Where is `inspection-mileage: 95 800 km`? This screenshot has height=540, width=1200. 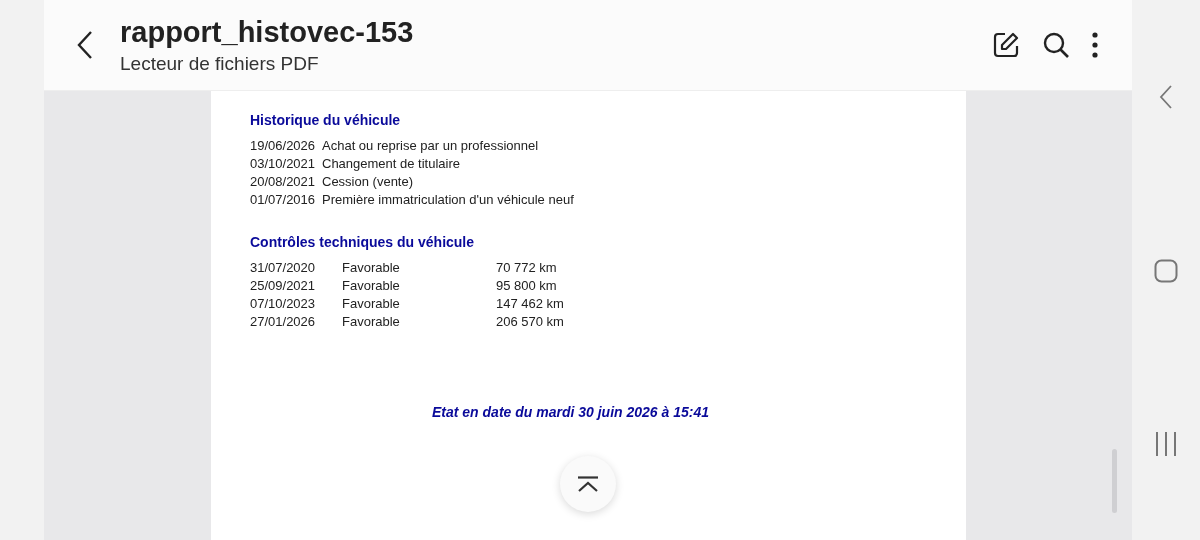
inspection-mileage: 95 800 km is located at coordinates (527, 285).